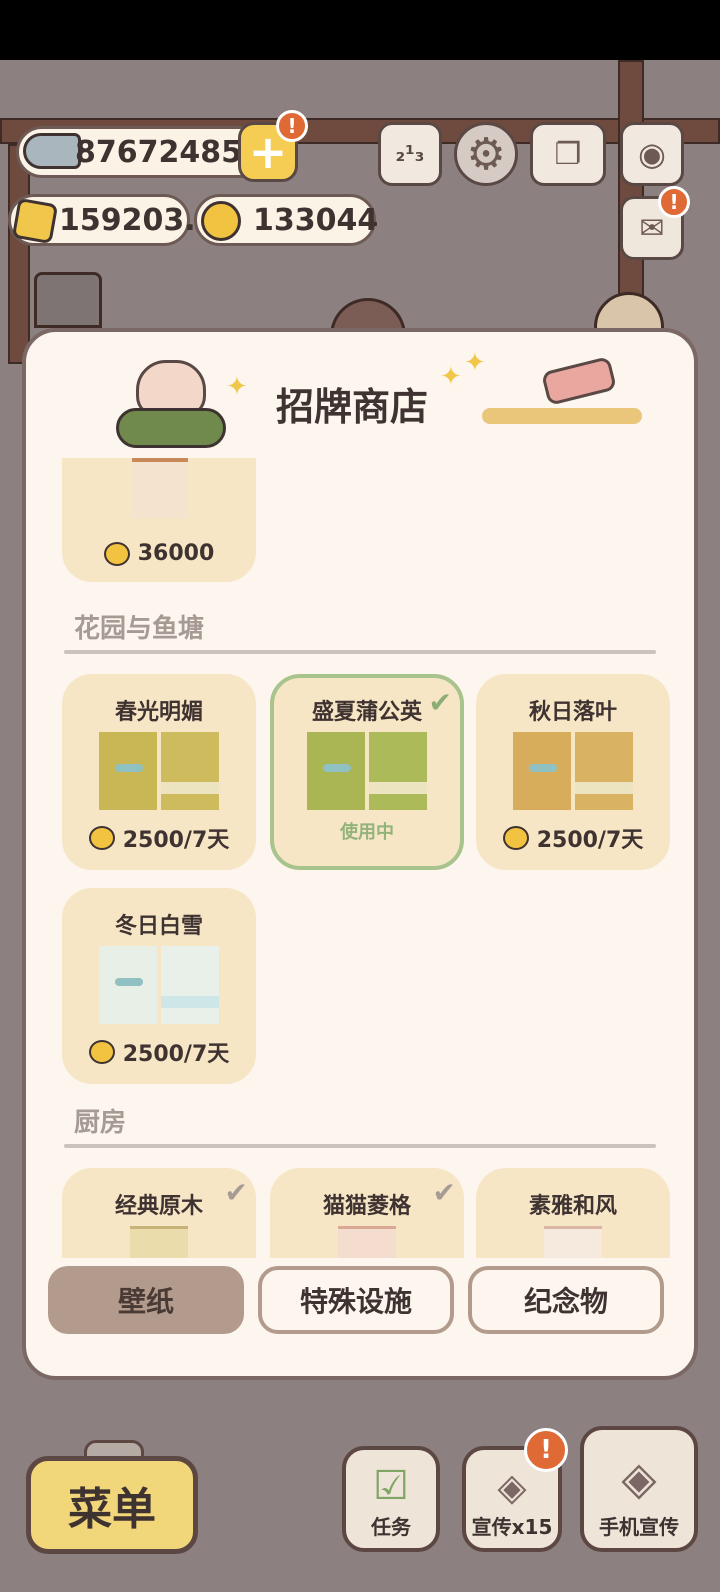 The width and height of the screenshot is (720, 1592). What do you see at coordinates (176, 553) in the screenshot?
I see `price-text: 36000` at bounding box center [176, 553].